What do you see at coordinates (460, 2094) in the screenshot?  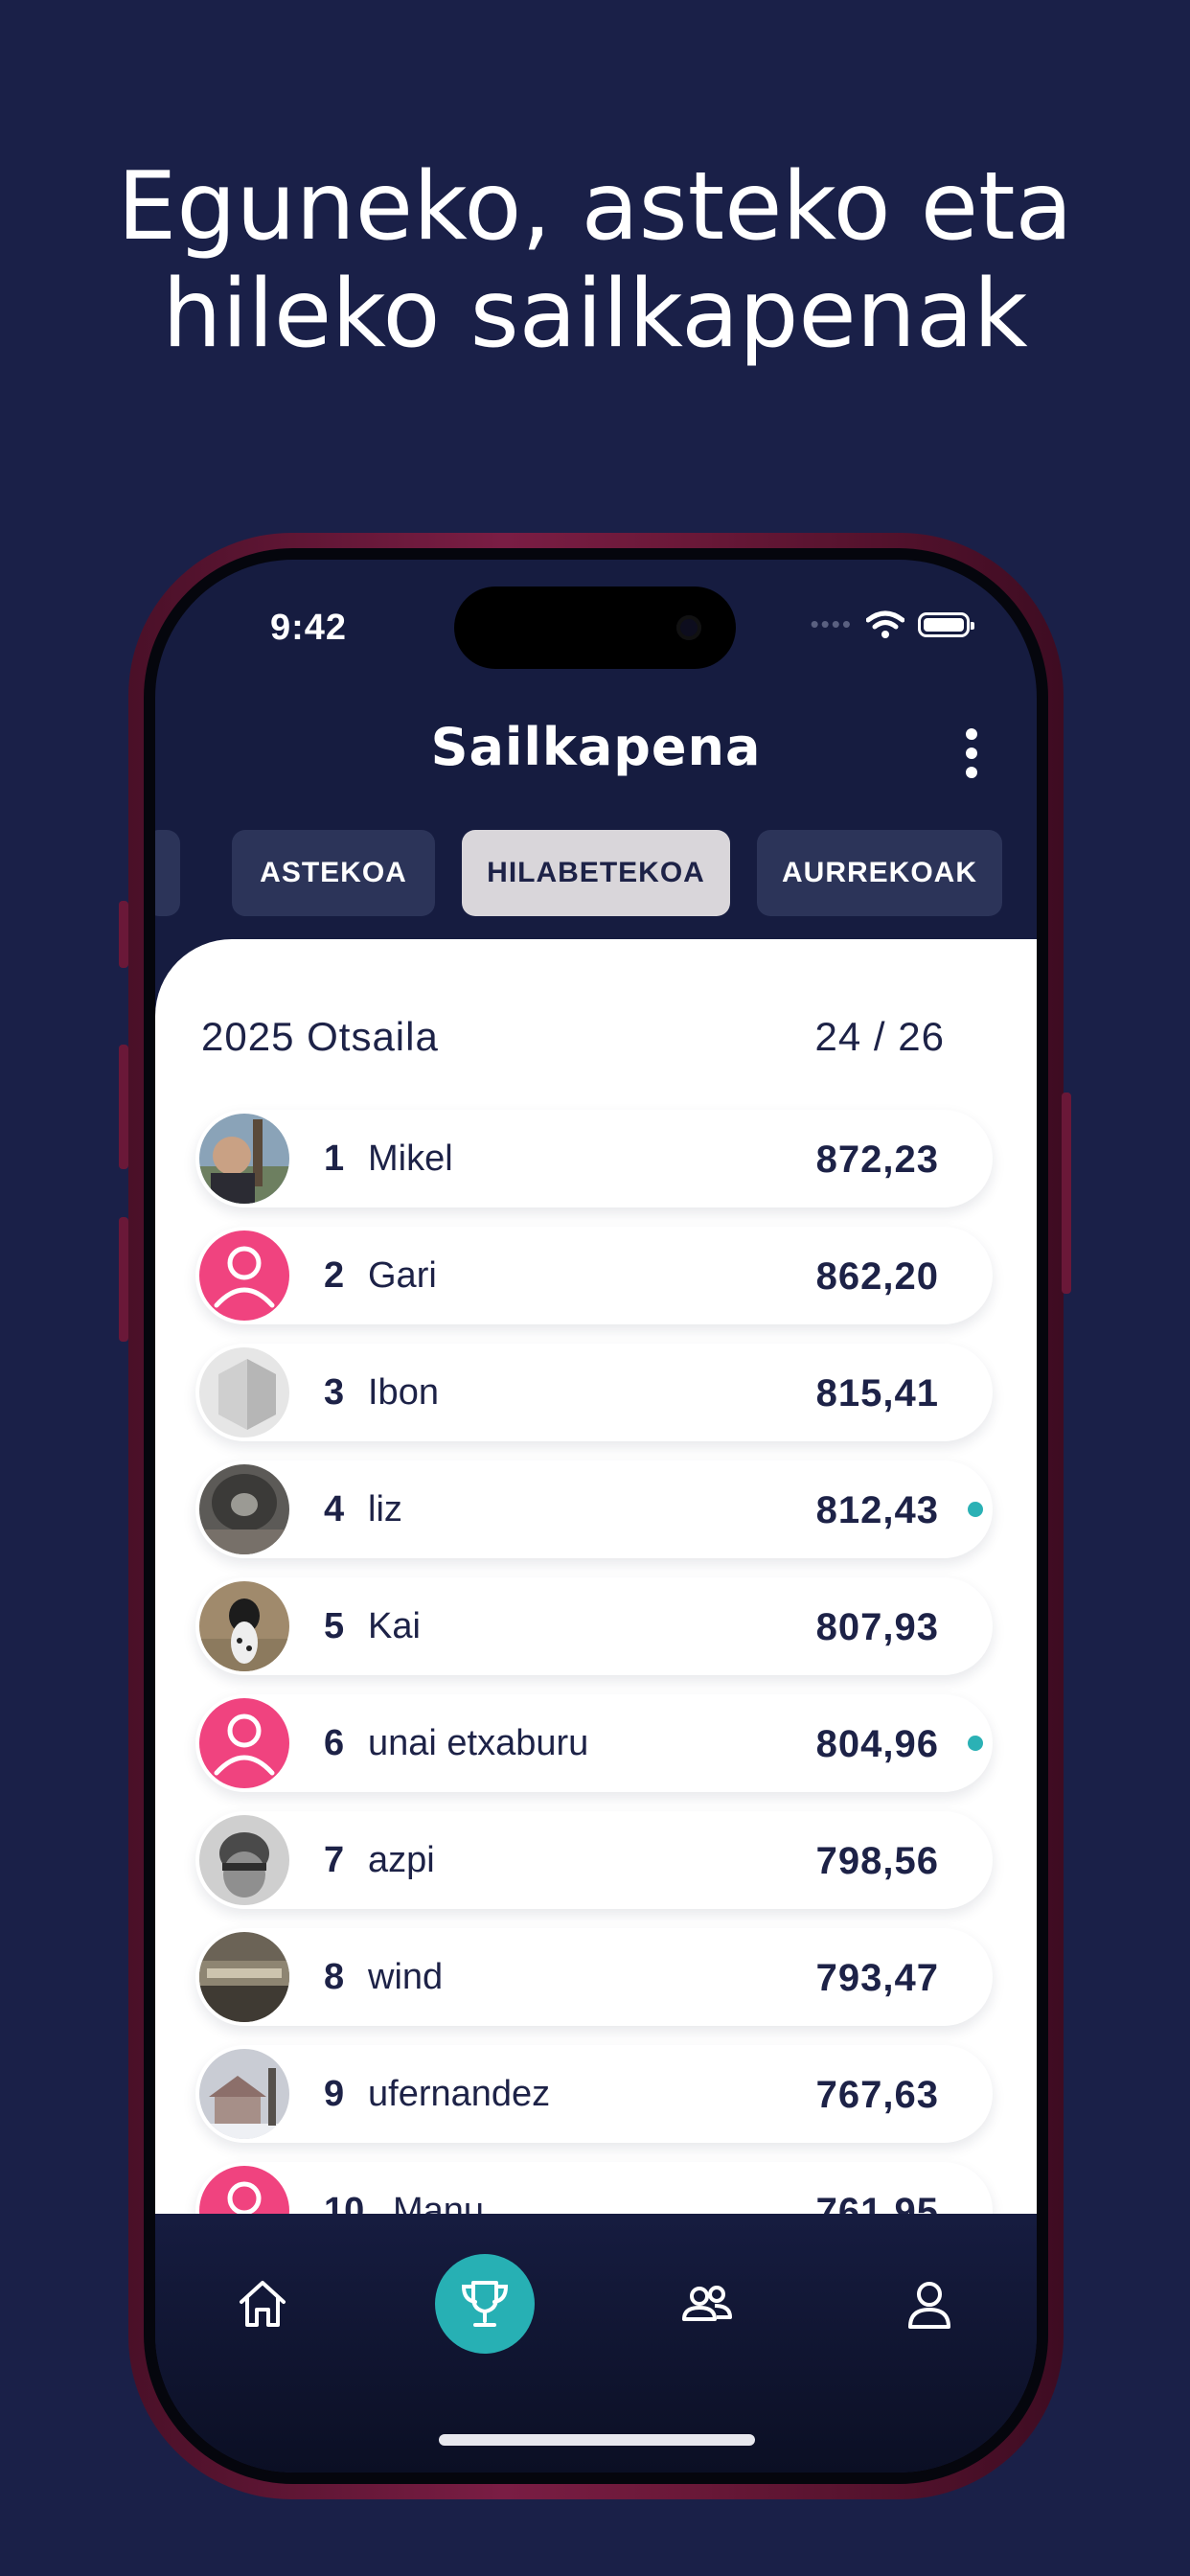 I see `rank-name: ufernandez` at bounding box center [460, 2094].